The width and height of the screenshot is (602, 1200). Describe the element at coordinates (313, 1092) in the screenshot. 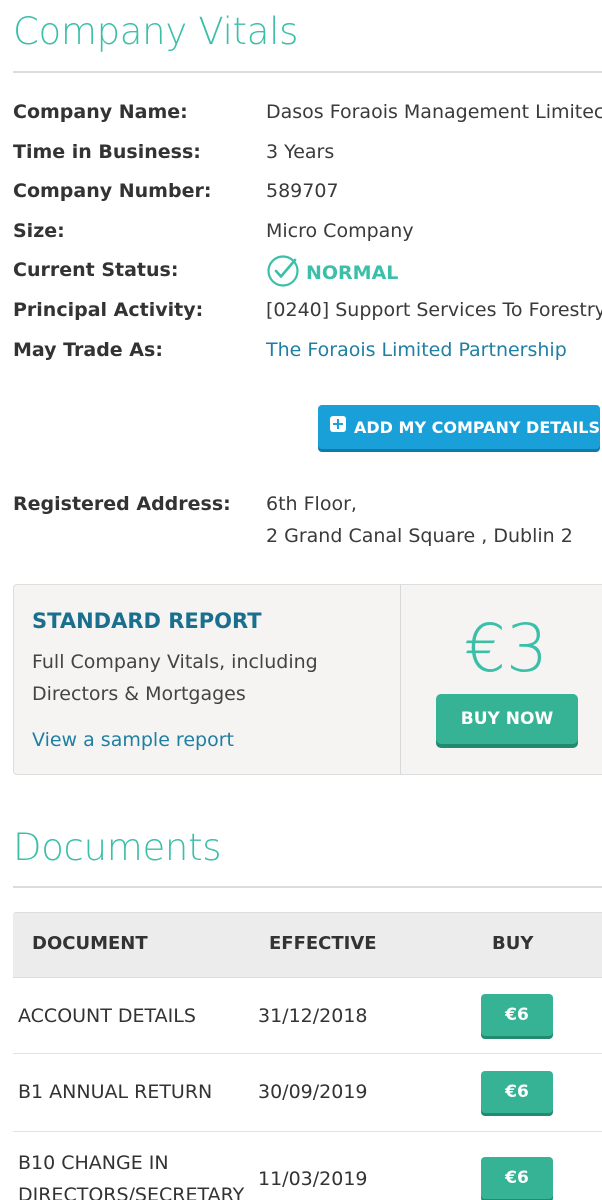

I see `document-effective-date: 30/09/2019` at that location.